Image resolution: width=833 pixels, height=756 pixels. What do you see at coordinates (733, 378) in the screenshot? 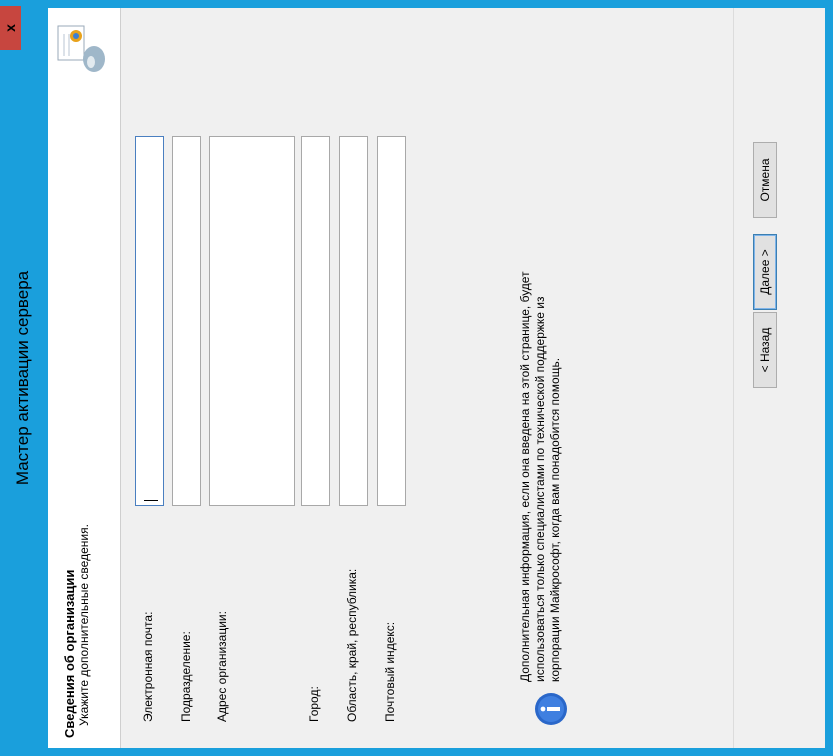
I see `button-separator` at bounding box center [733, 378].